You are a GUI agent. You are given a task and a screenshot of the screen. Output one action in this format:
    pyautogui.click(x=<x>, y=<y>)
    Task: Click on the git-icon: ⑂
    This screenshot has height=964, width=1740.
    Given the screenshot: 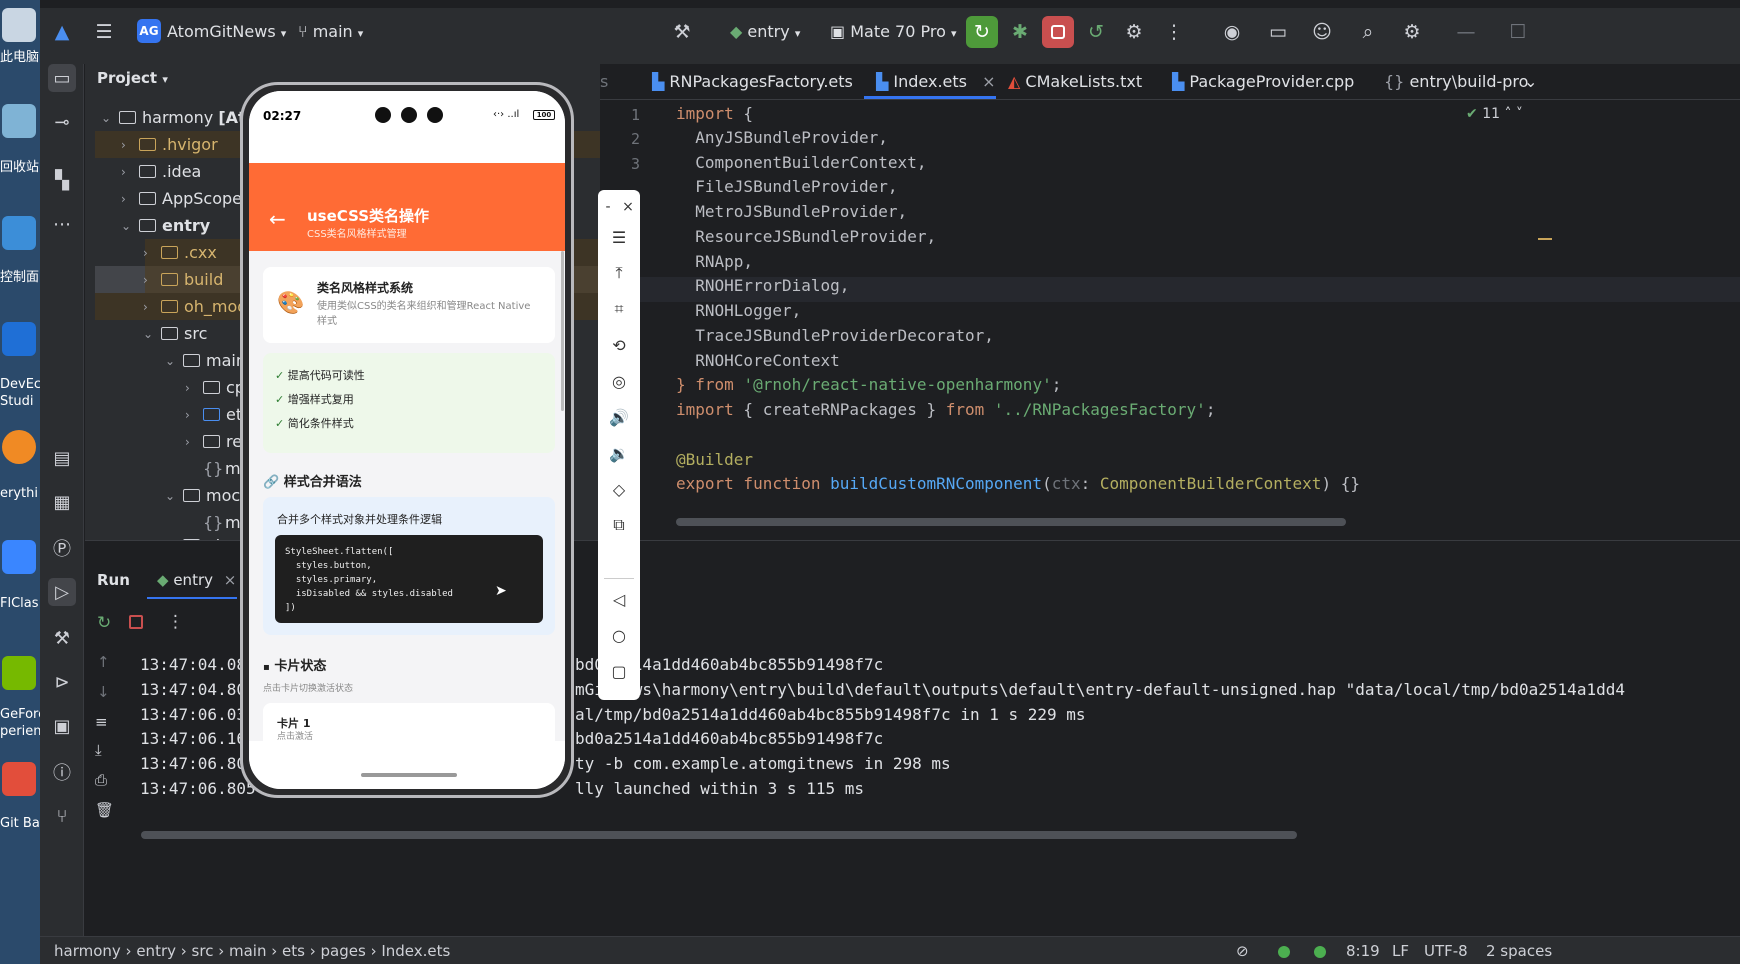 What is the action you would take?
    pyautogui.click(x=62, y=816)
    